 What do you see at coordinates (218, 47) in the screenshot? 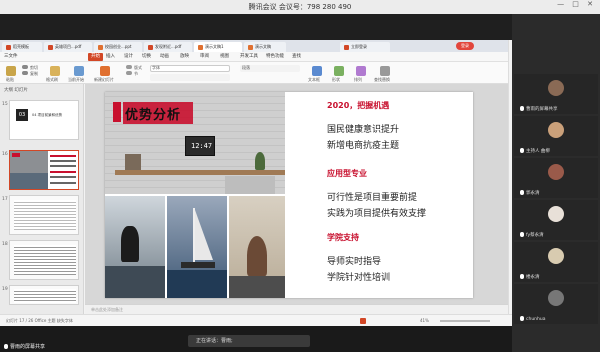
I see `tab-doc-active: 演示文稿1` at bounding box center [218, 47].